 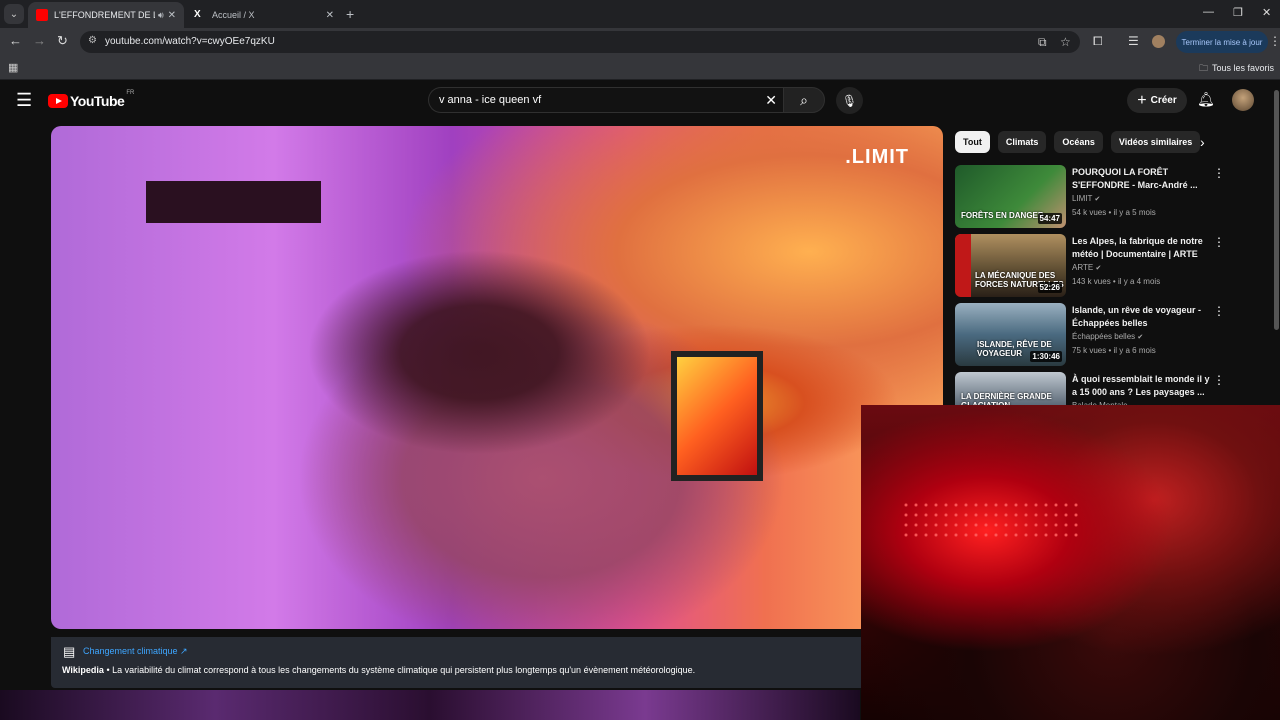 What do you see at coordinates (1155, 142) in the screenshot?
I see `chip-similar-videos: Vidéos similaires` at bounding box center [1155, 142].